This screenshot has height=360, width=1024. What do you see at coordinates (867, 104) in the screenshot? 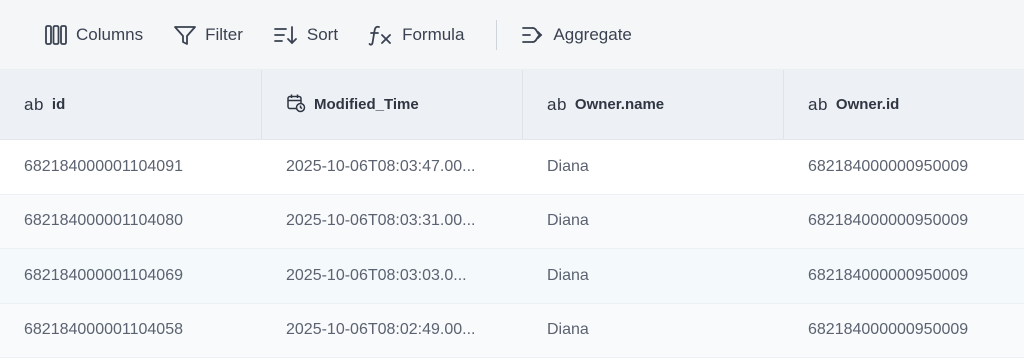
I see `column-header-label: Owner.id` at bounding box center [867, 104].